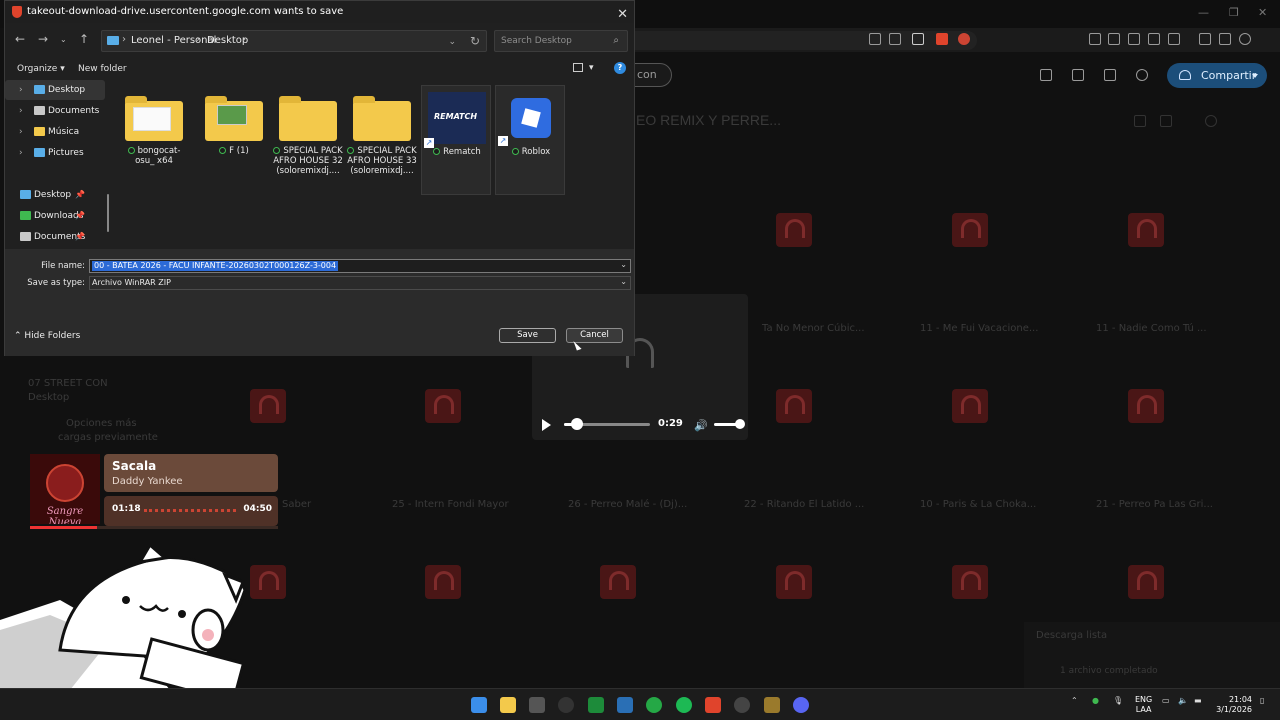 Image resolution: width=1280 pixels, height=720 pixels. Describe the element at coordinates (576, 424) in the screenshot. I see `seek-handle` at that location.